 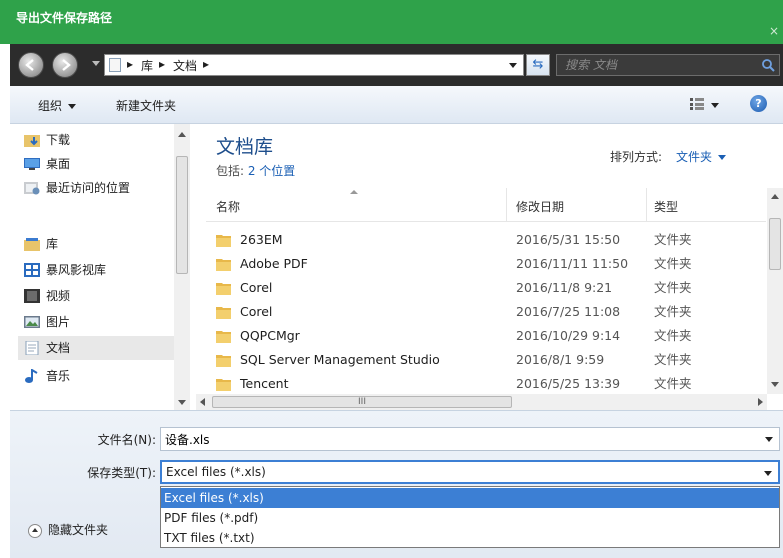 What do you see at coordinates (470, 498) in the screenshot?
I see `file-type-option: Excel files (*.xls)` at bounding box center [470, 498].